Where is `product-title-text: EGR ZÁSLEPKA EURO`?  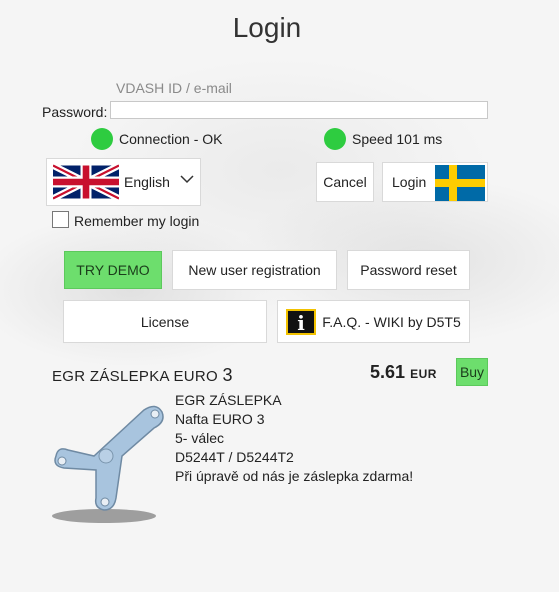
product-title-text: EGR ZÁSLEPKA EURO is located at coordinates (135, 376).